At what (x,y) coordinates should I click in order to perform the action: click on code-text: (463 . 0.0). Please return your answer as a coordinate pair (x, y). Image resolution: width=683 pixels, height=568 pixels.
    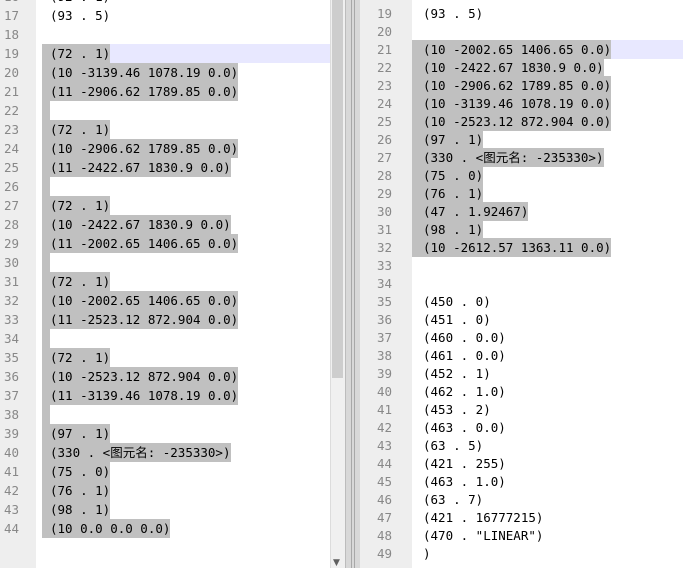
    Looking at the image, I should click on (464, 427).